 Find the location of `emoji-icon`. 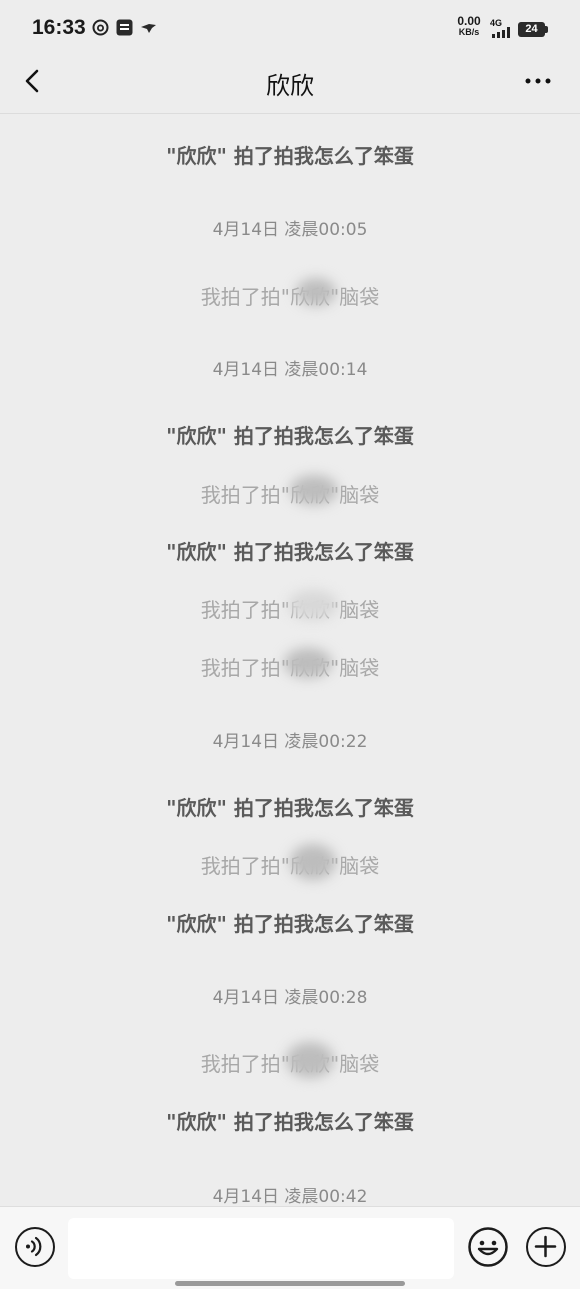

emoji-icon is located at coordinates (488, 1247).